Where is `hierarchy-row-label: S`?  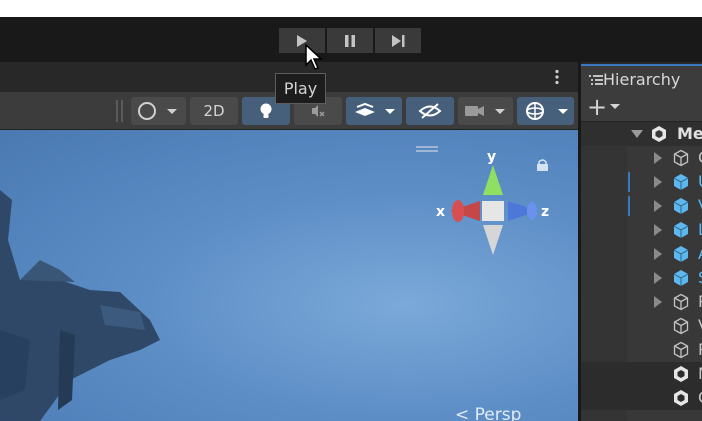 hierarchy-row-label: S is located at coordinates (700, 277).